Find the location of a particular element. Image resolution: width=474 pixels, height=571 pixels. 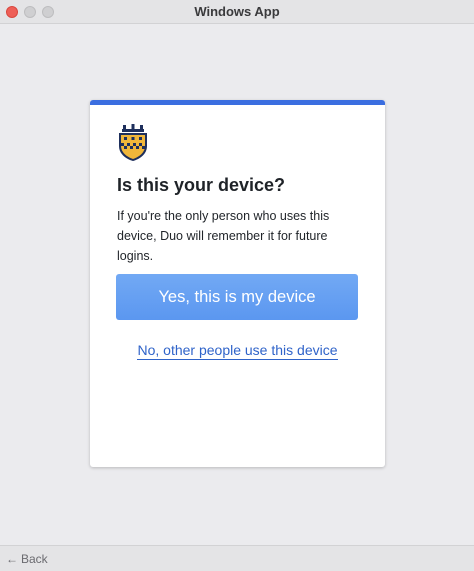

yes-my-device-button: Yes, this is my device is located at coordinates (237, 297).